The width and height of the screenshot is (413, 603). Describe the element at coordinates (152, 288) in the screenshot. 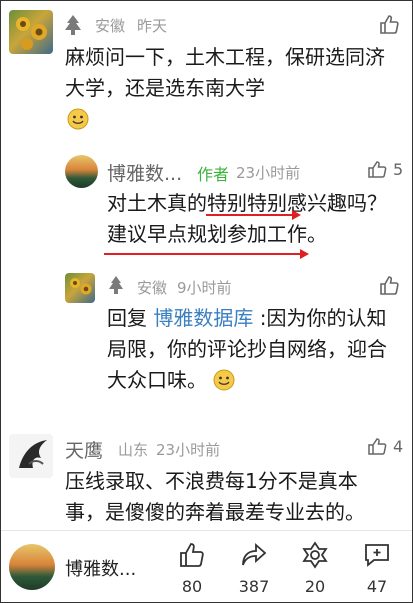

I see `reply-region: 安徽` at that location.